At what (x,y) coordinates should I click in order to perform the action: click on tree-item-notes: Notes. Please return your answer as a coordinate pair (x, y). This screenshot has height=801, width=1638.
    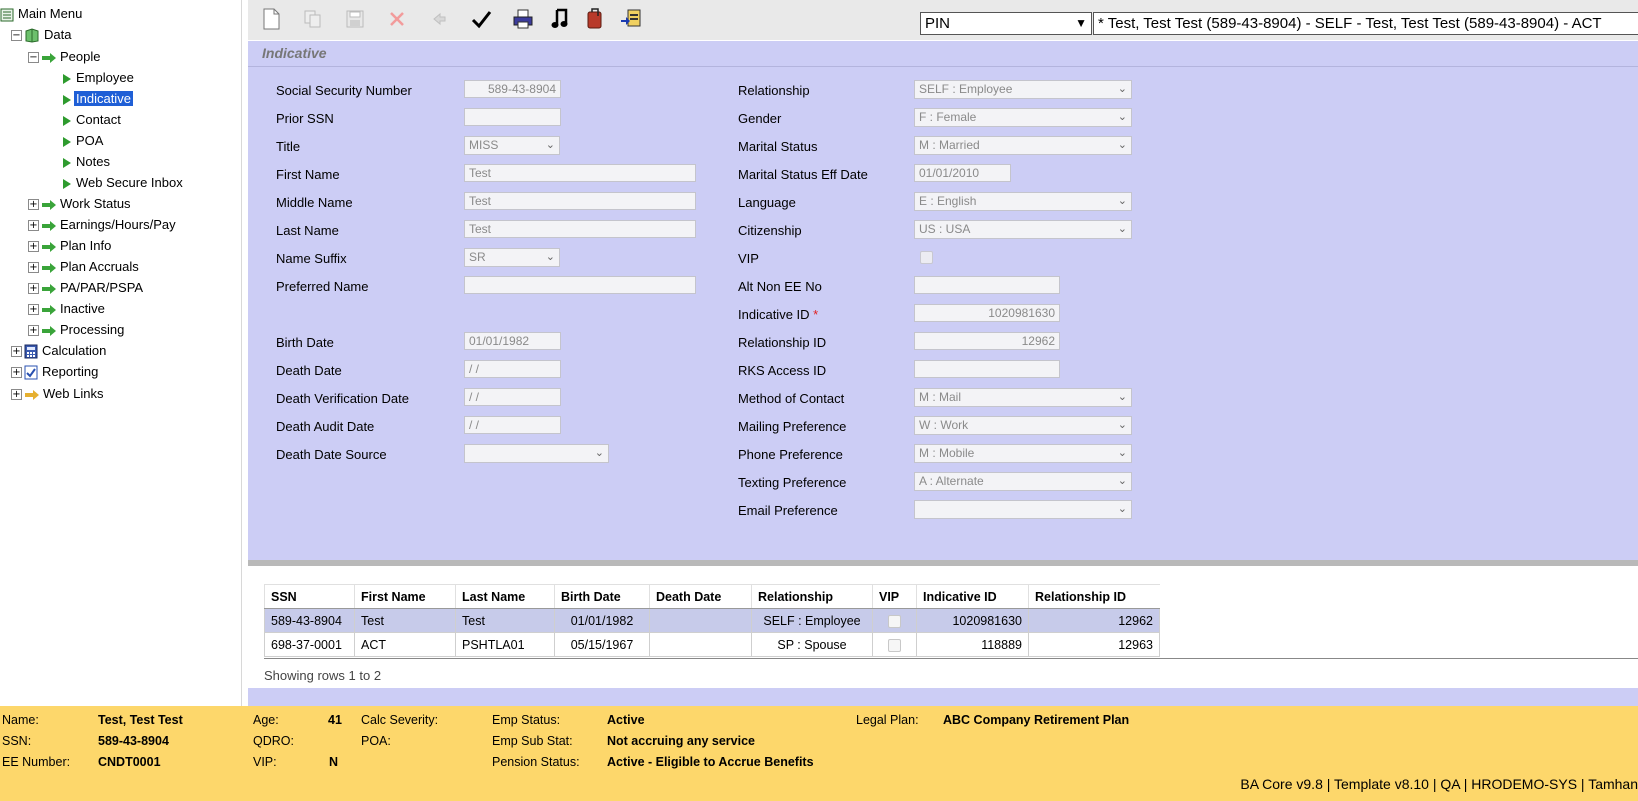
    Looking at the image, I should click on (87, 162).